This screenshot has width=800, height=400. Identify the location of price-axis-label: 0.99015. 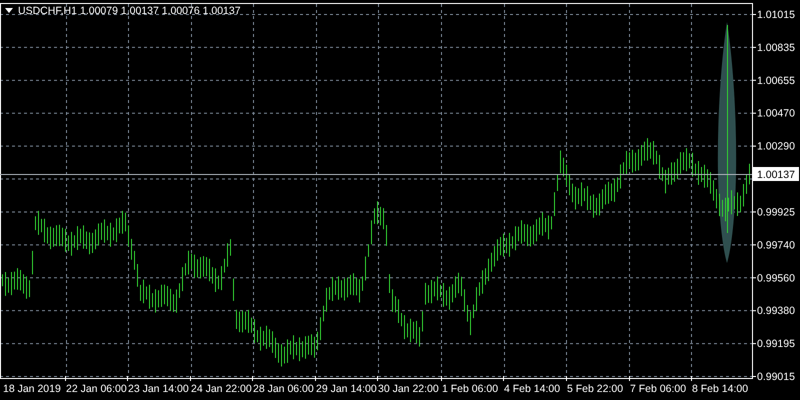
(776, 377).